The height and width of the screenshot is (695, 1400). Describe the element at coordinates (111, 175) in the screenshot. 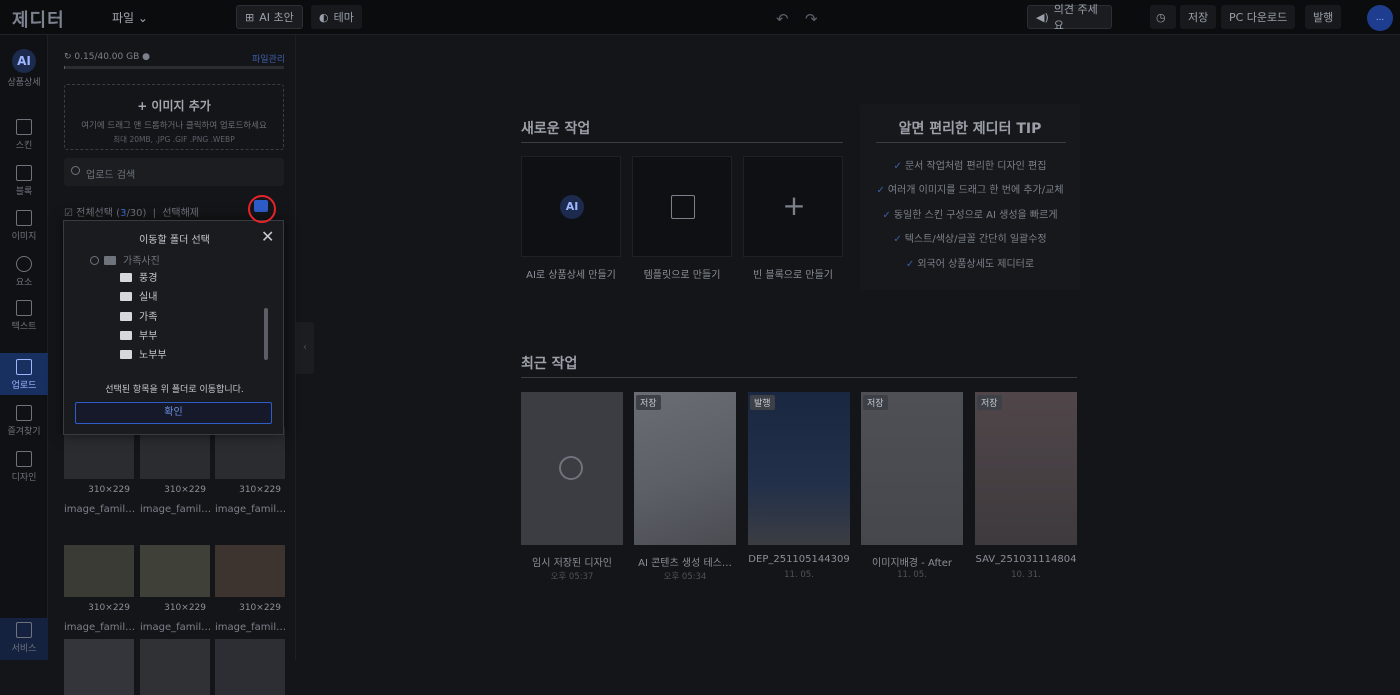

I see `search-placeholder: 업로드 검색` at that location.